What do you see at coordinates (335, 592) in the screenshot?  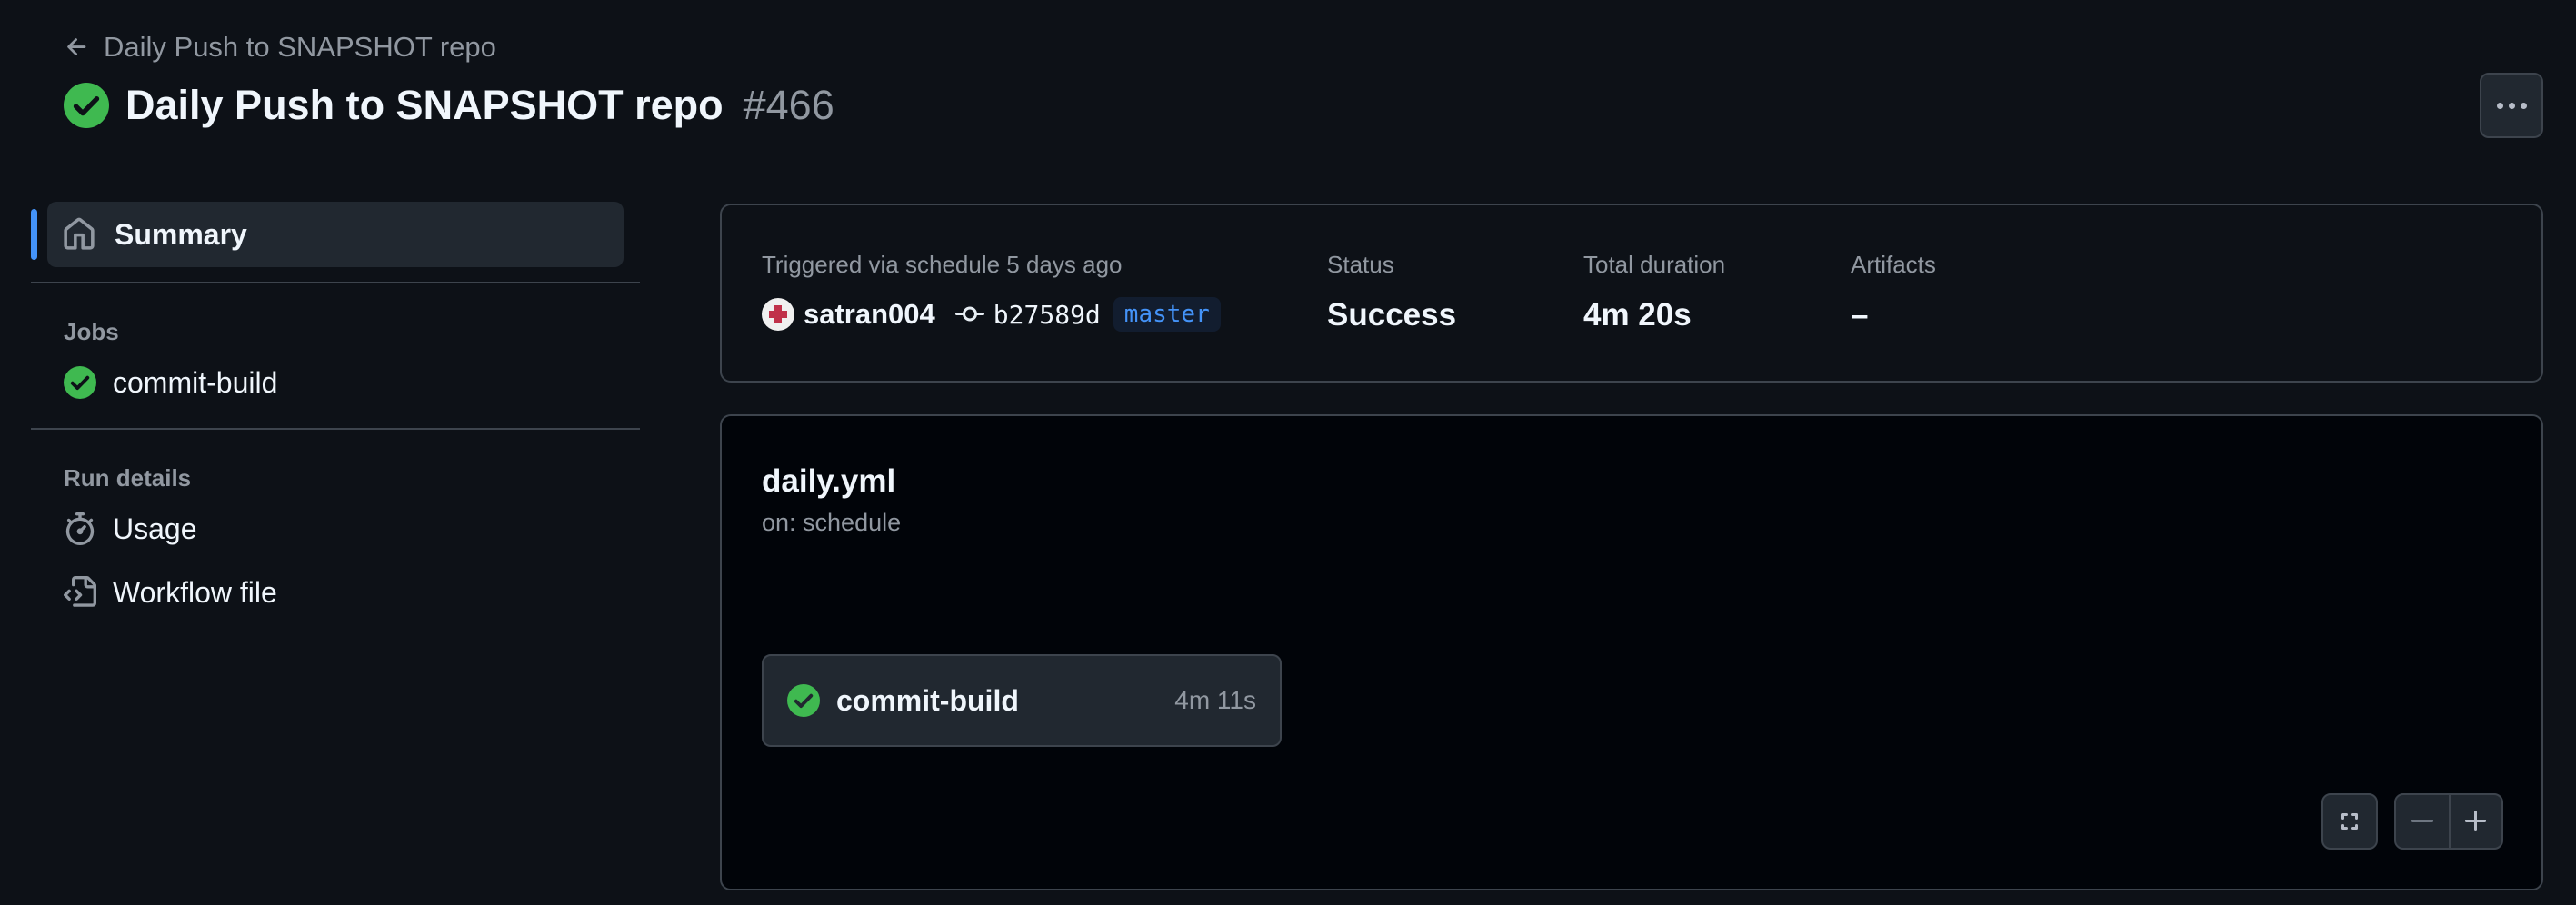 I see `sidebar-item-workflow-file: Workflow file` at bounding box center [335, 592].